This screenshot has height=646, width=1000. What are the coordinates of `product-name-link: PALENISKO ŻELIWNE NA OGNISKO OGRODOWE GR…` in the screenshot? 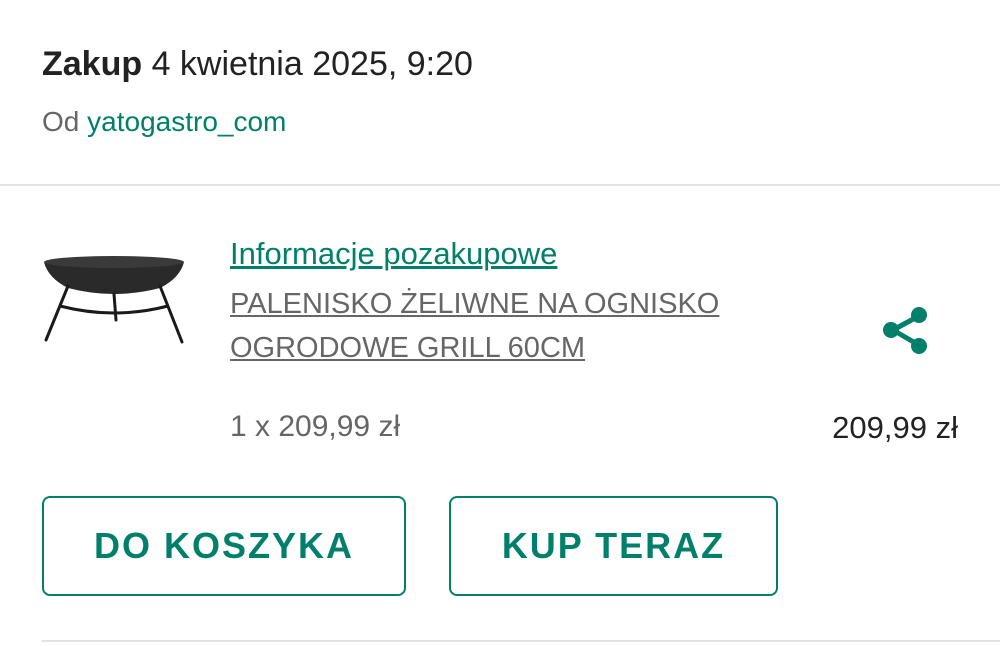 It's located at (530, 326).